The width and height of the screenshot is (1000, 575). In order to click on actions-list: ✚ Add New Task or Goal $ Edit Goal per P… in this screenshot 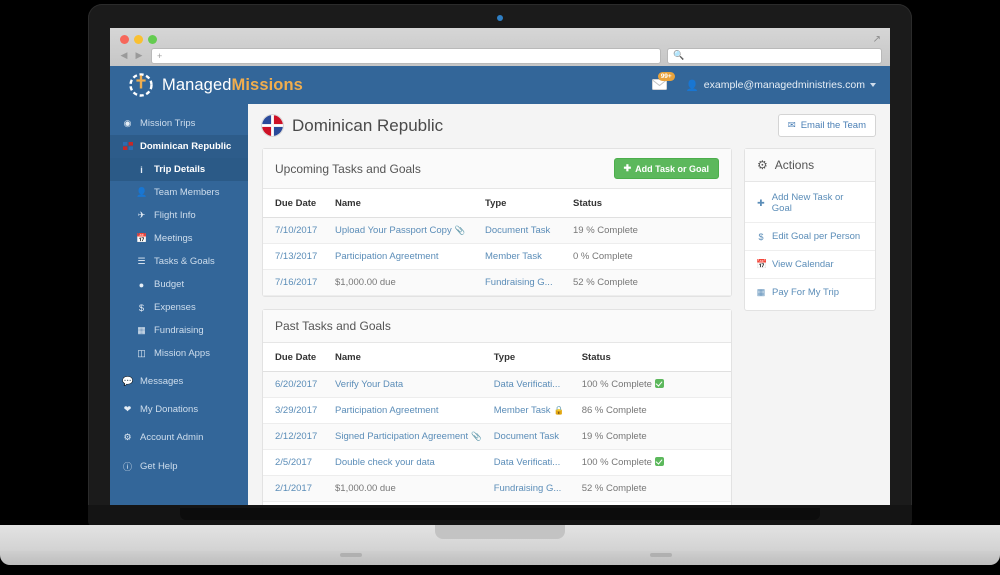, I will do `click(810, 246)`.